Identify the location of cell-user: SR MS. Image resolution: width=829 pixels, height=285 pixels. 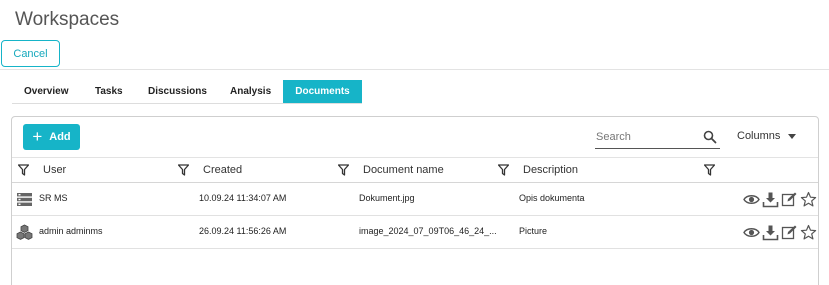
(53, 198).